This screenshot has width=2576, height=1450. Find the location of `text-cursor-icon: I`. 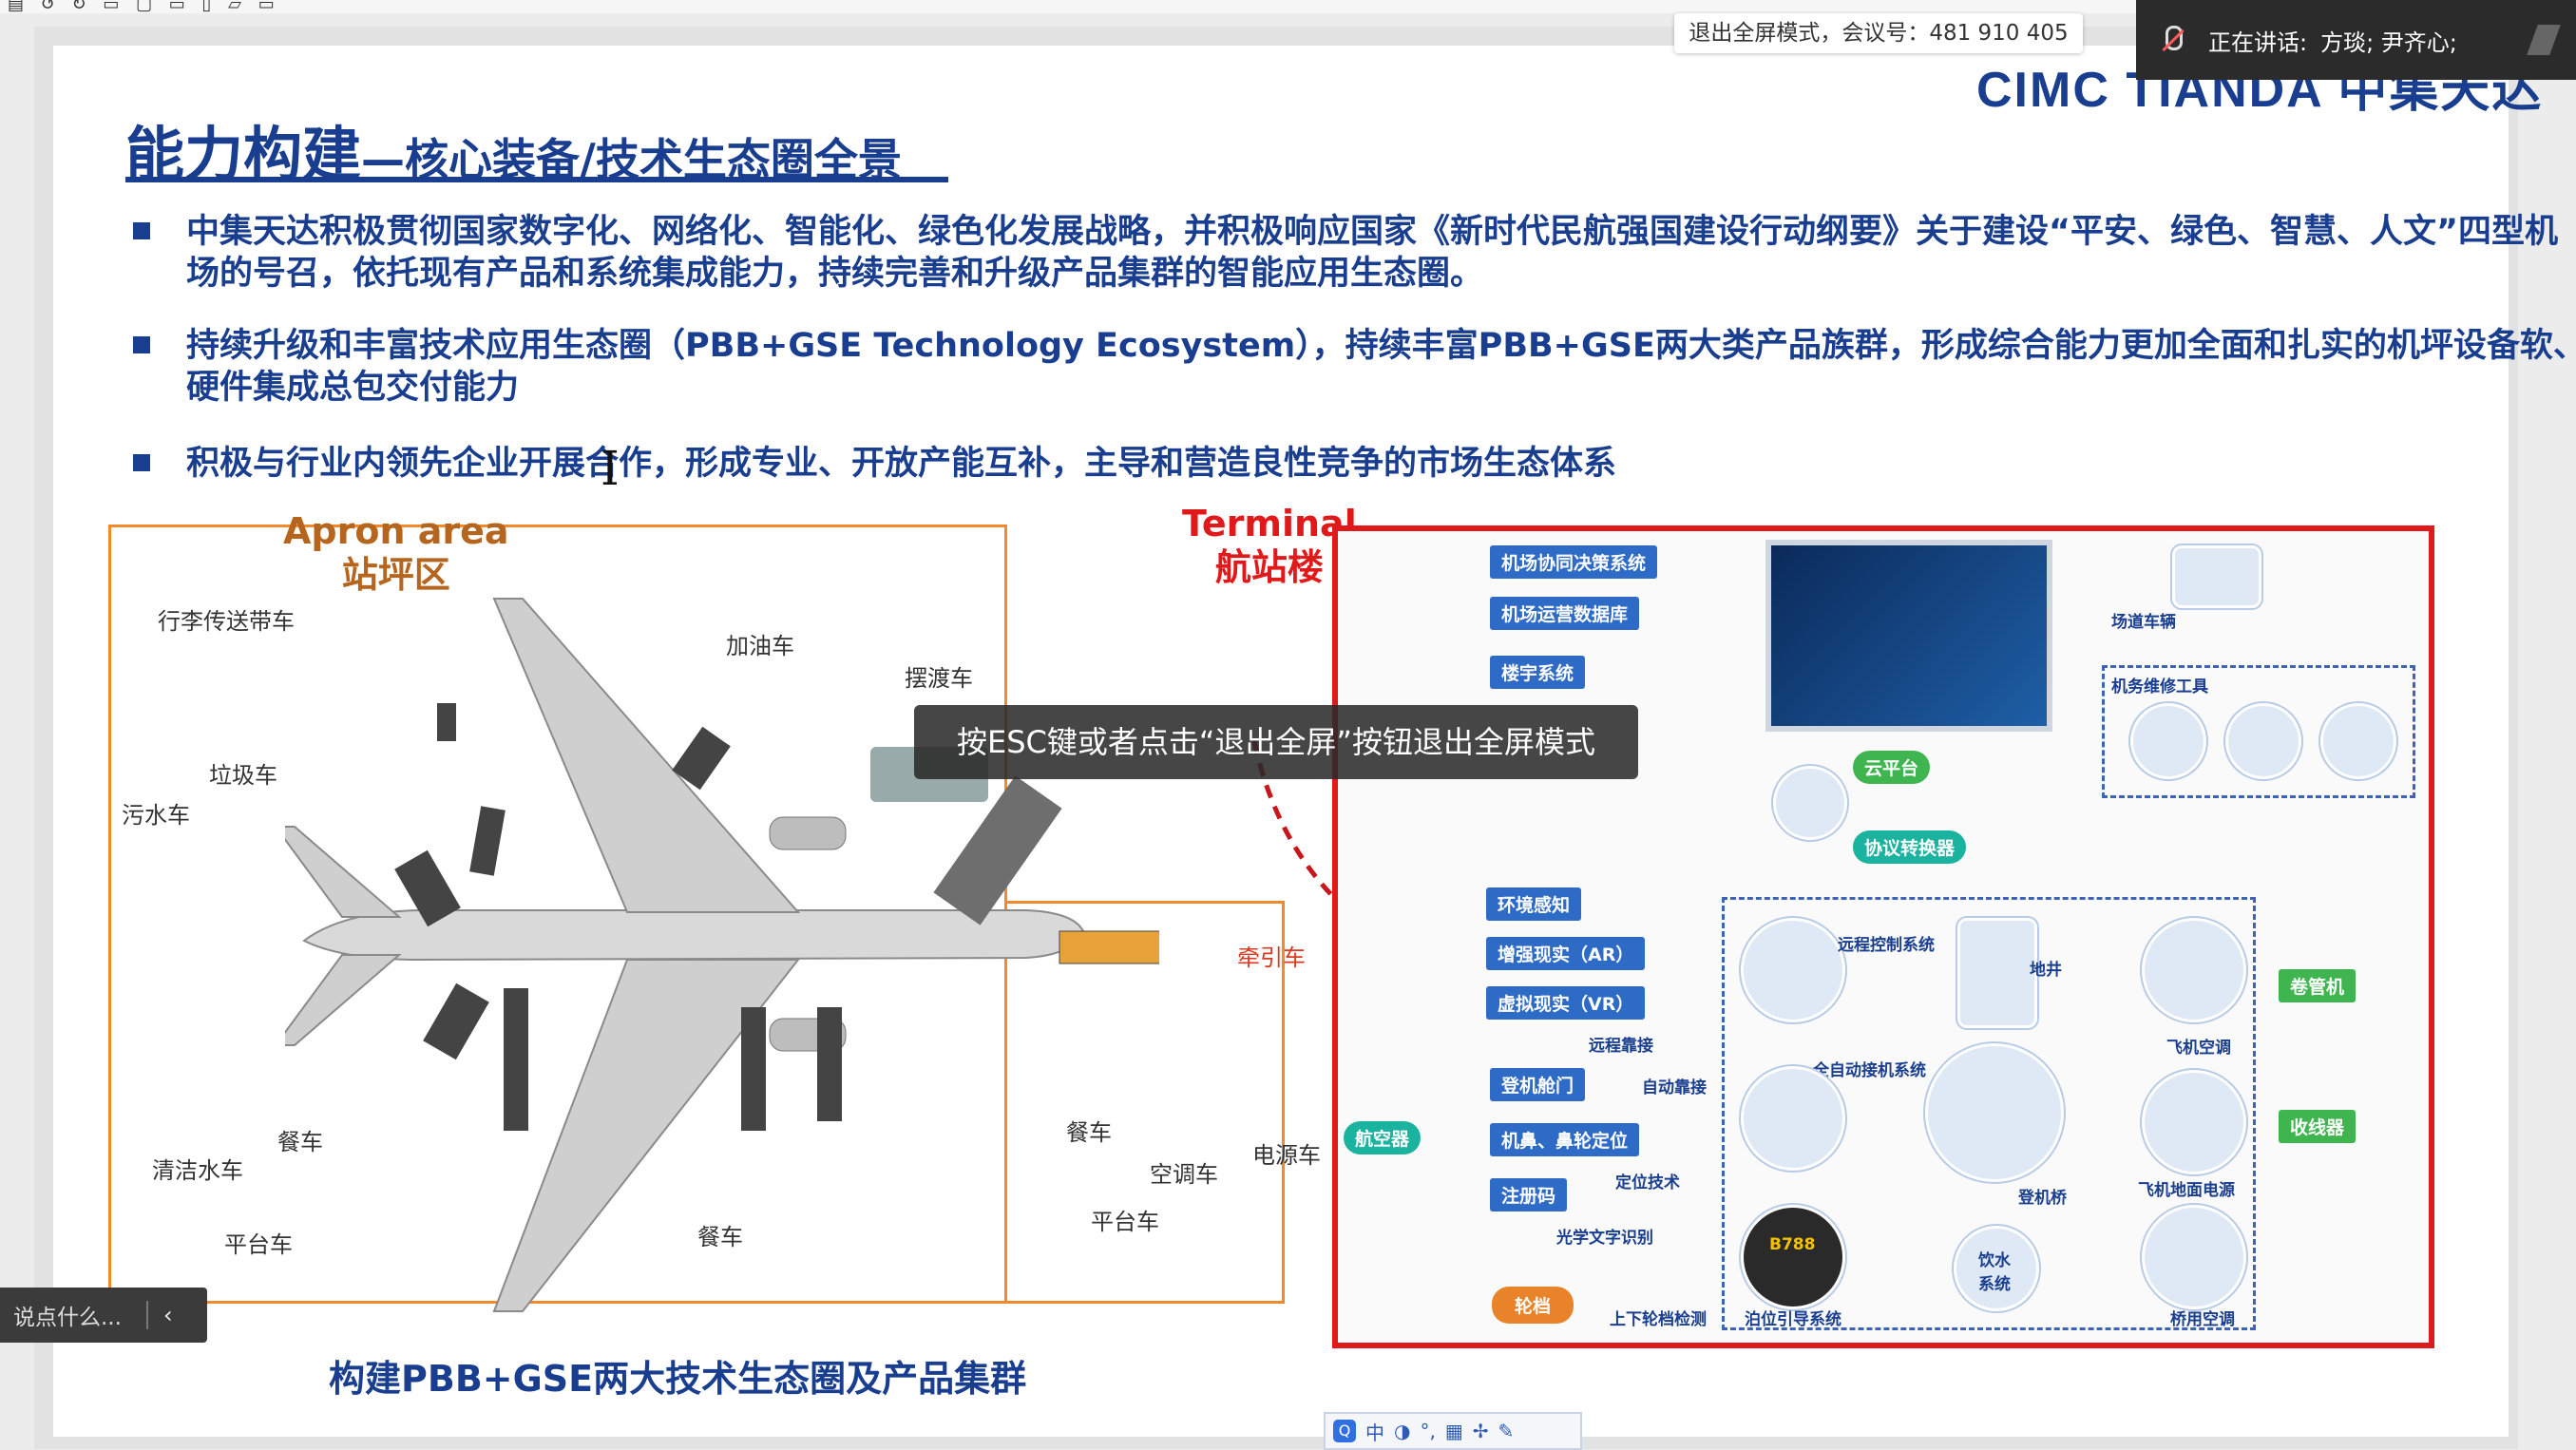

text-cursor-icon: I is located at coordinates (610, 468).